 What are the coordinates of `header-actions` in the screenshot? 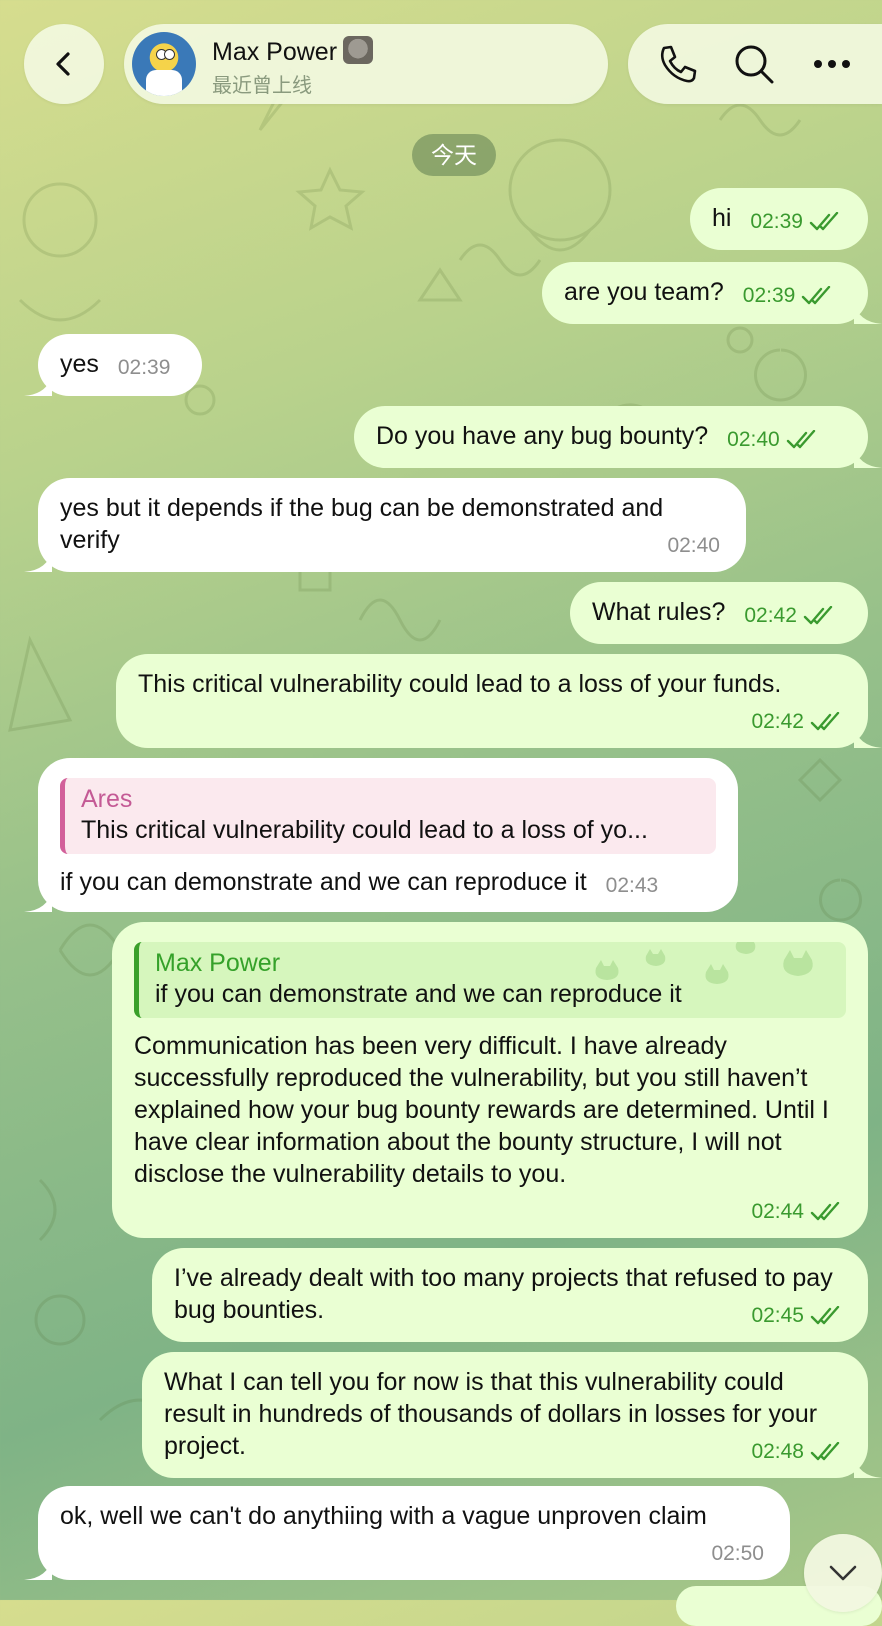 It's located at (755, 64).